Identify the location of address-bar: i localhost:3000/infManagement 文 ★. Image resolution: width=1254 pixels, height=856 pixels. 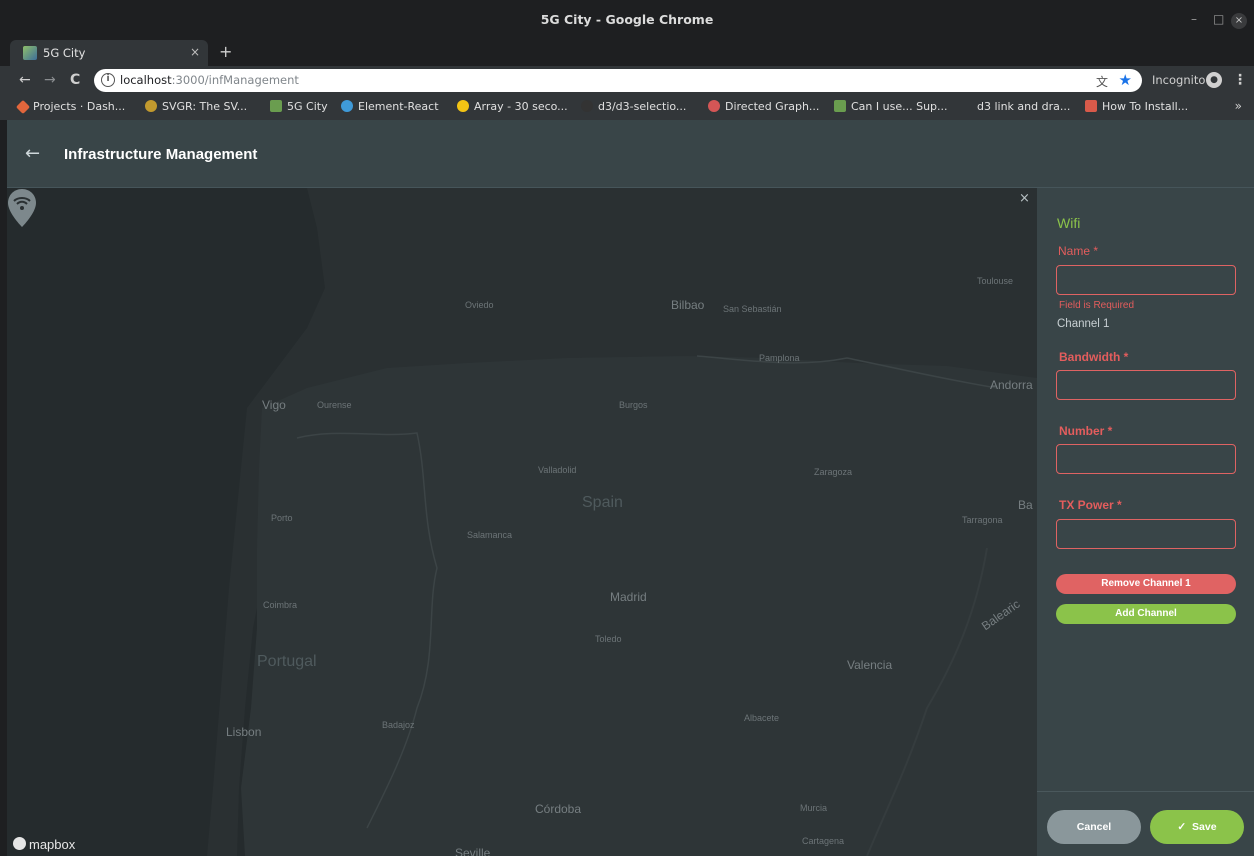
(618, 80).